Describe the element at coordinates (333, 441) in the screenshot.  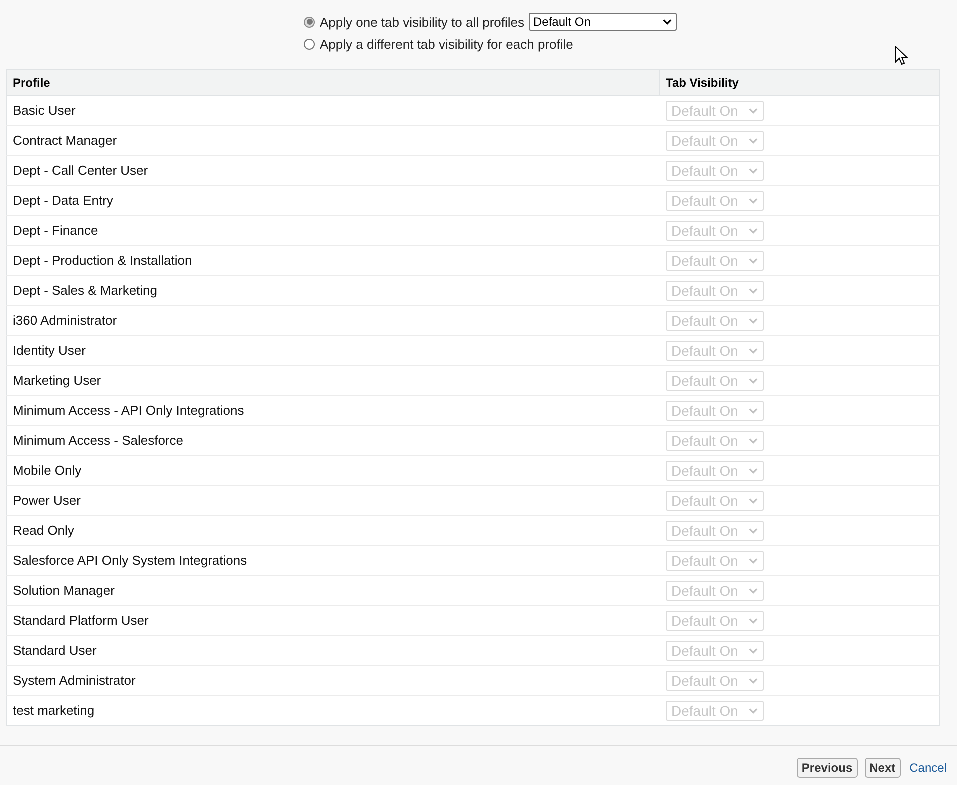
I see `table-cell: Minimum Access - Salesforce` at that location.